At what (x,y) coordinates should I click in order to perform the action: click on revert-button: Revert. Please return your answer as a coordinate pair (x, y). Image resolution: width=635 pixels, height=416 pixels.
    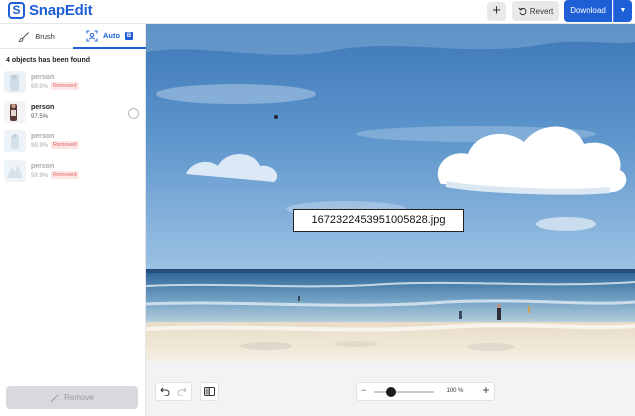
    Looking at the image, I should click on (535, 11).